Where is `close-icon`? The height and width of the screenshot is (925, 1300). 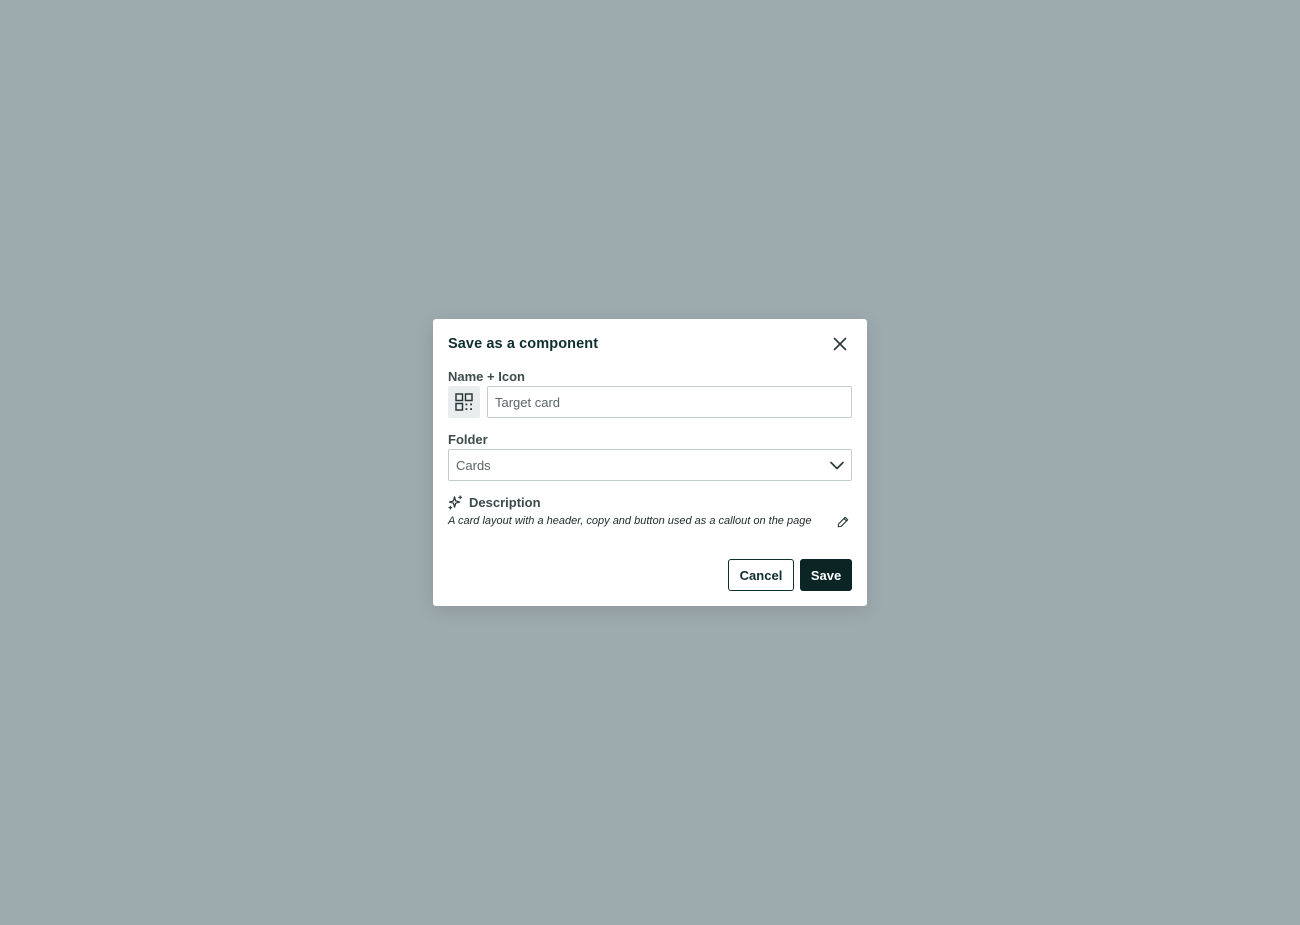
close-icon is located at coordinates (840, 344).